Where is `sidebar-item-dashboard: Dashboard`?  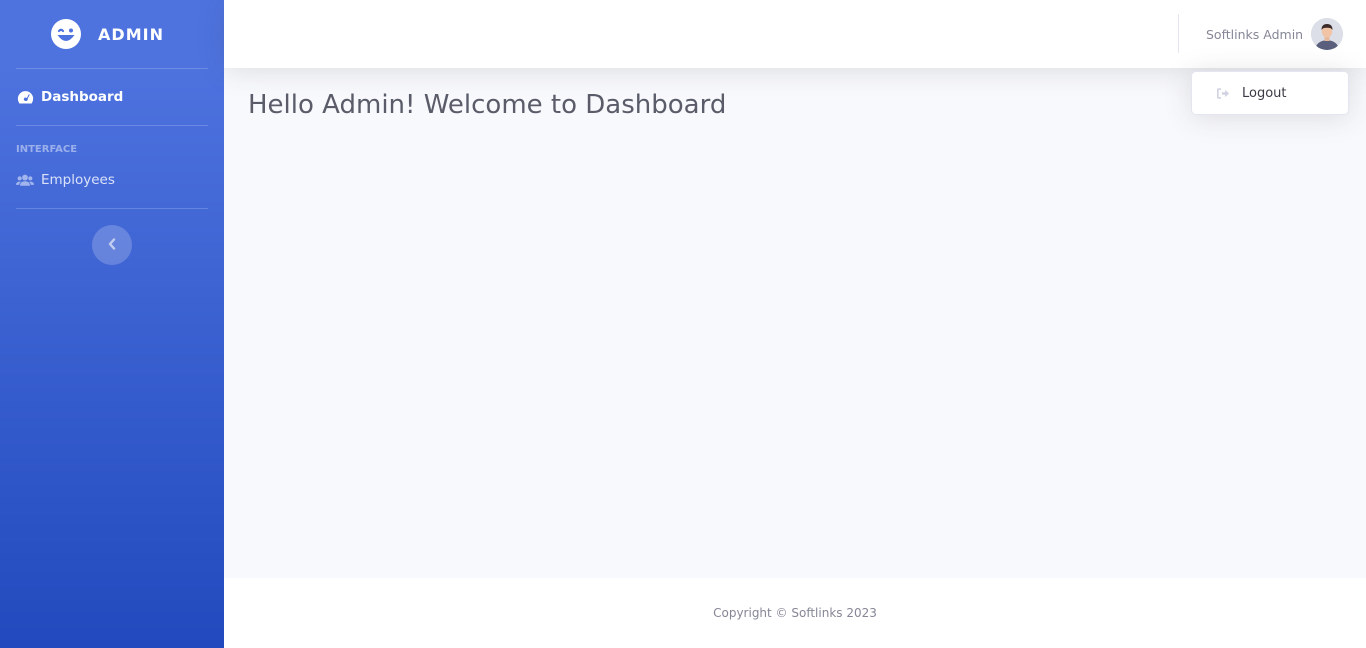 sidebar-item-dashboard: Dashboard is located at coordinates (112, 97).